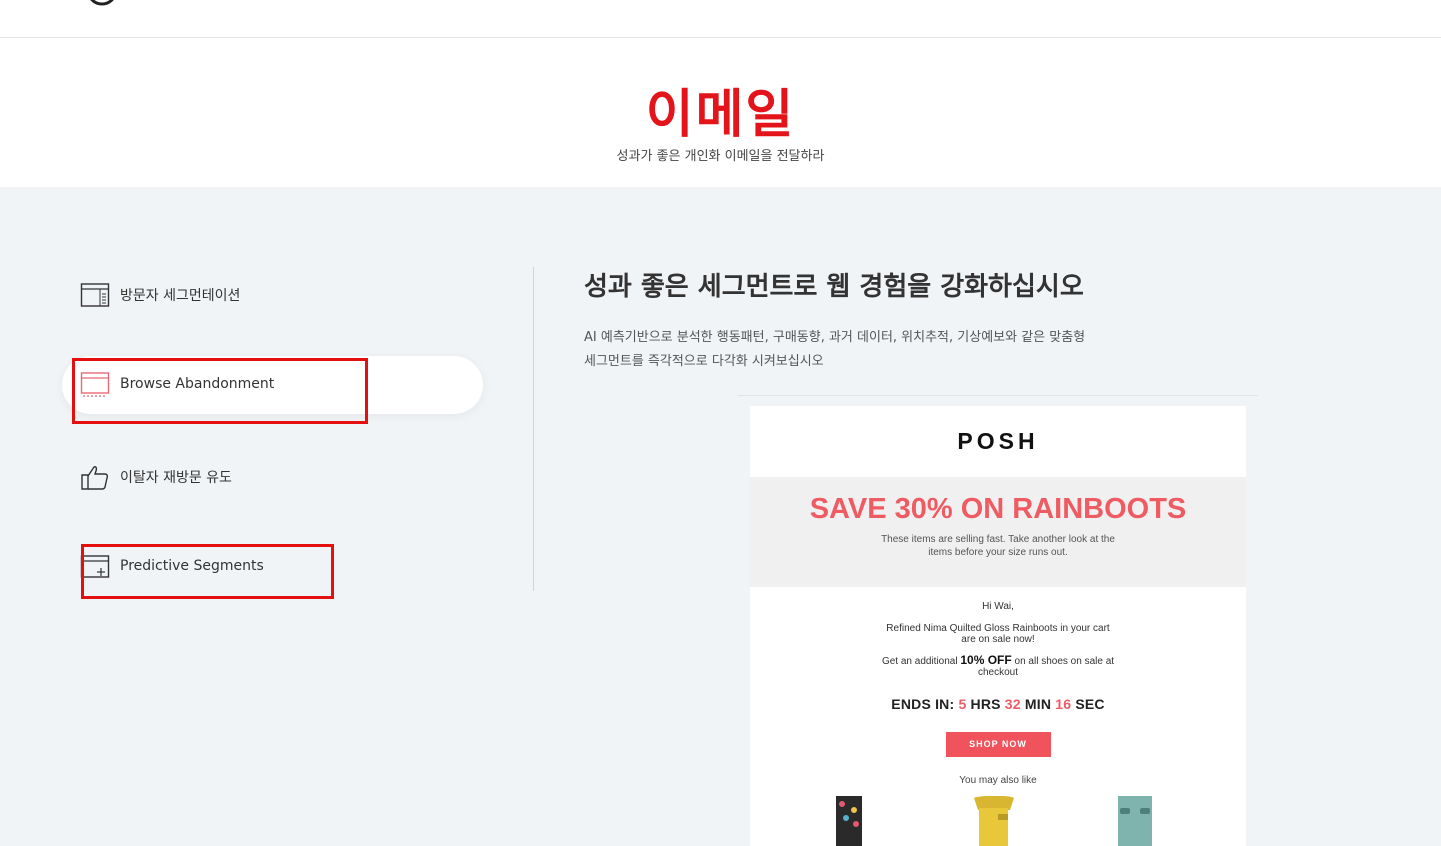 The height and width of the screenshot is (846, 1441). What do you see at coordinates (994, 821) in the screenshot?
I see `rainboot-yellow-image` at bounding box center [994, 821].